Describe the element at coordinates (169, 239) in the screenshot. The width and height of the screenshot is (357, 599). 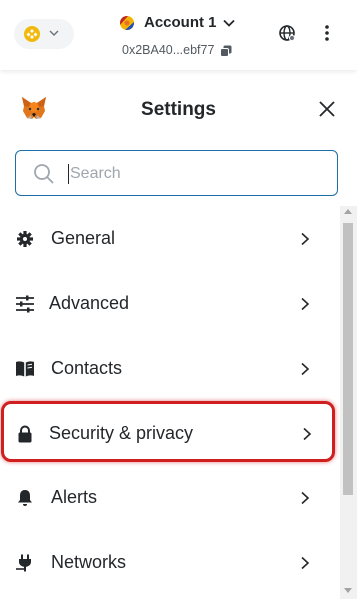
I see `menu-item-general: General` at that location.